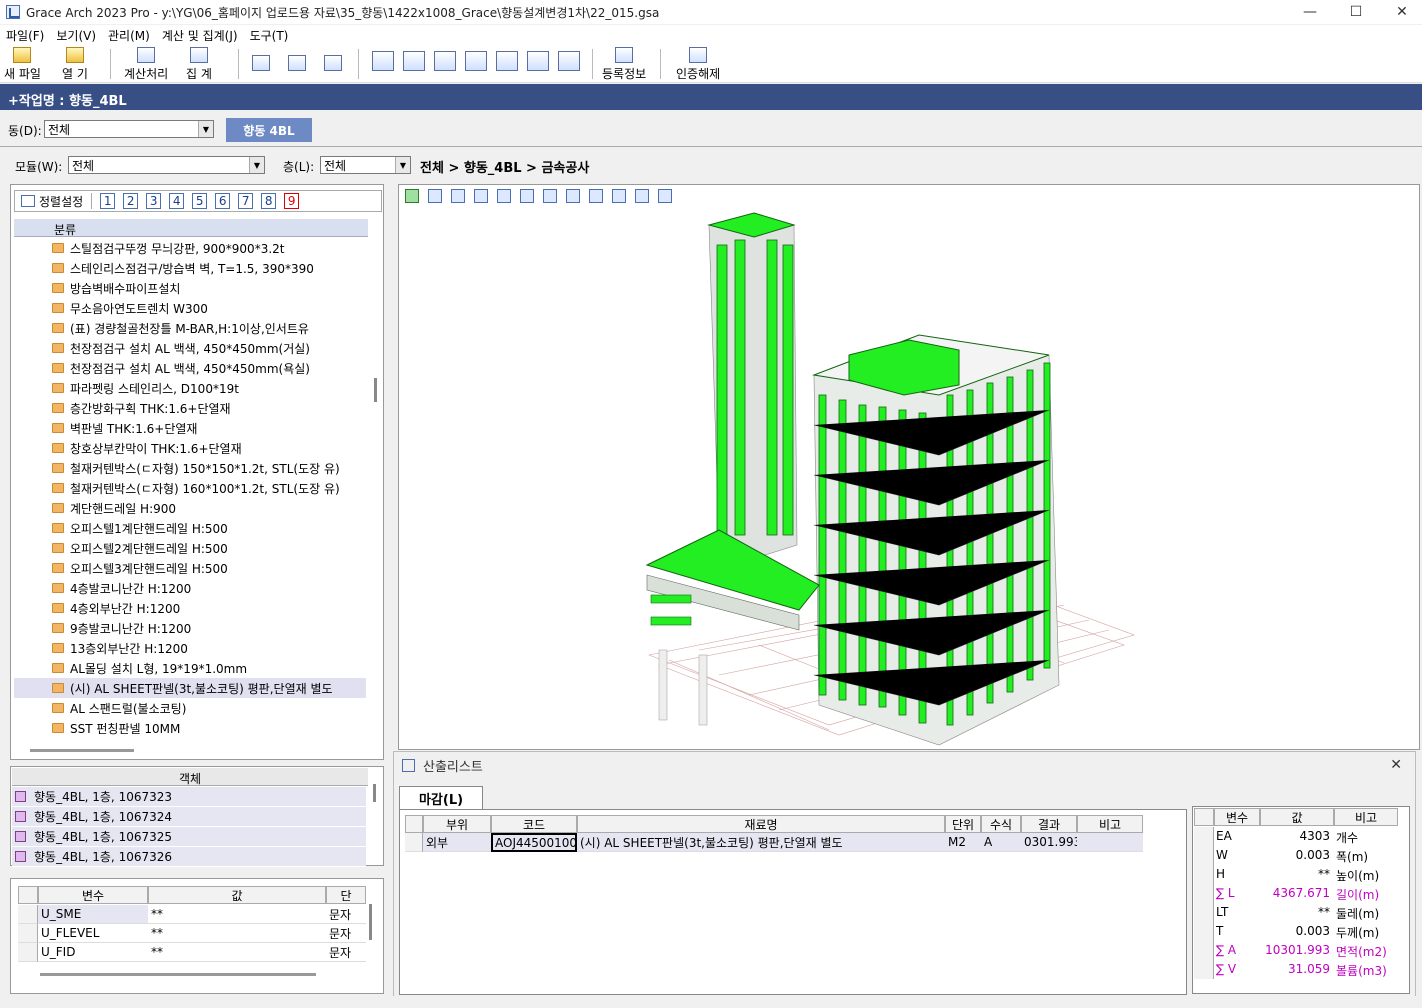  I want to click on register-info-button: 등록정보, so click(624, 65).